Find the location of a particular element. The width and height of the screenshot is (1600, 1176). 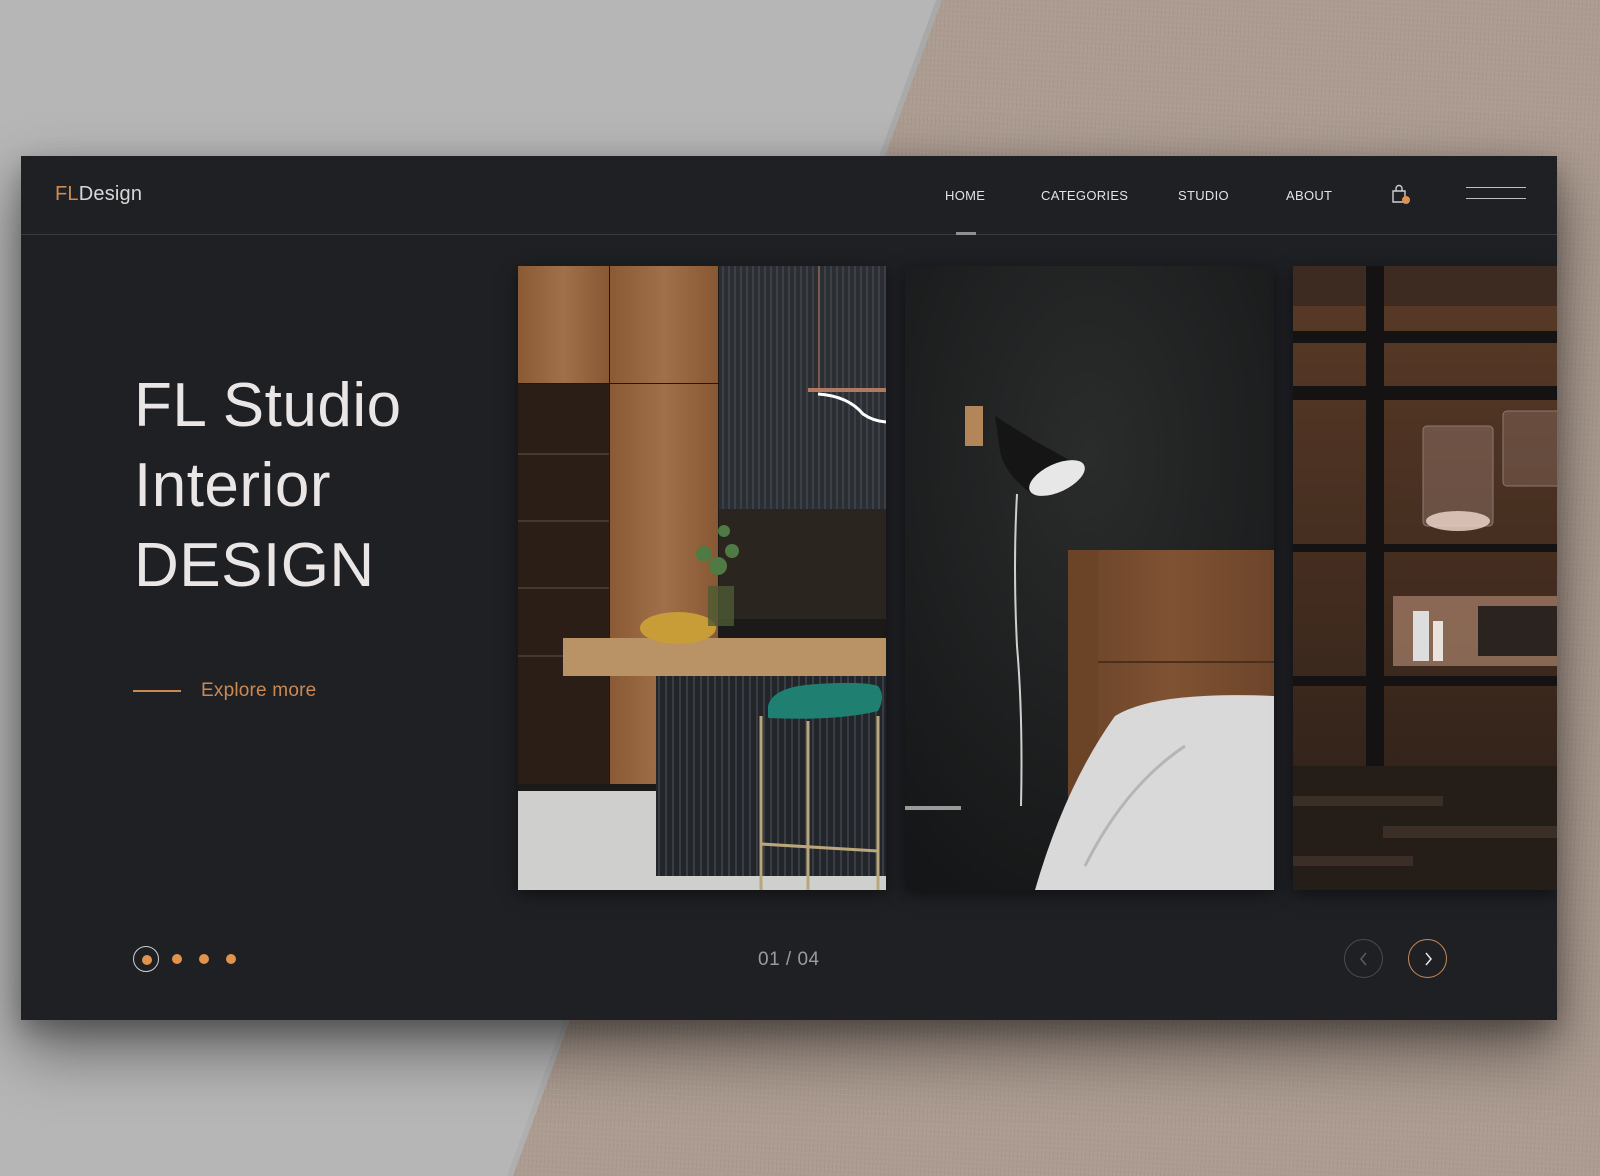

slide-kitchen-image is located at coordinates (702, 578).